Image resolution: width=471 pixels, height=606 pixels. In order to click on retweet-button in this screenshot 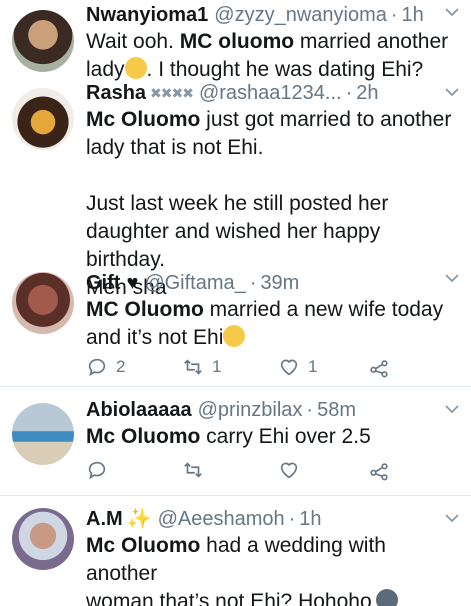, I will do `click(193, 470)`.